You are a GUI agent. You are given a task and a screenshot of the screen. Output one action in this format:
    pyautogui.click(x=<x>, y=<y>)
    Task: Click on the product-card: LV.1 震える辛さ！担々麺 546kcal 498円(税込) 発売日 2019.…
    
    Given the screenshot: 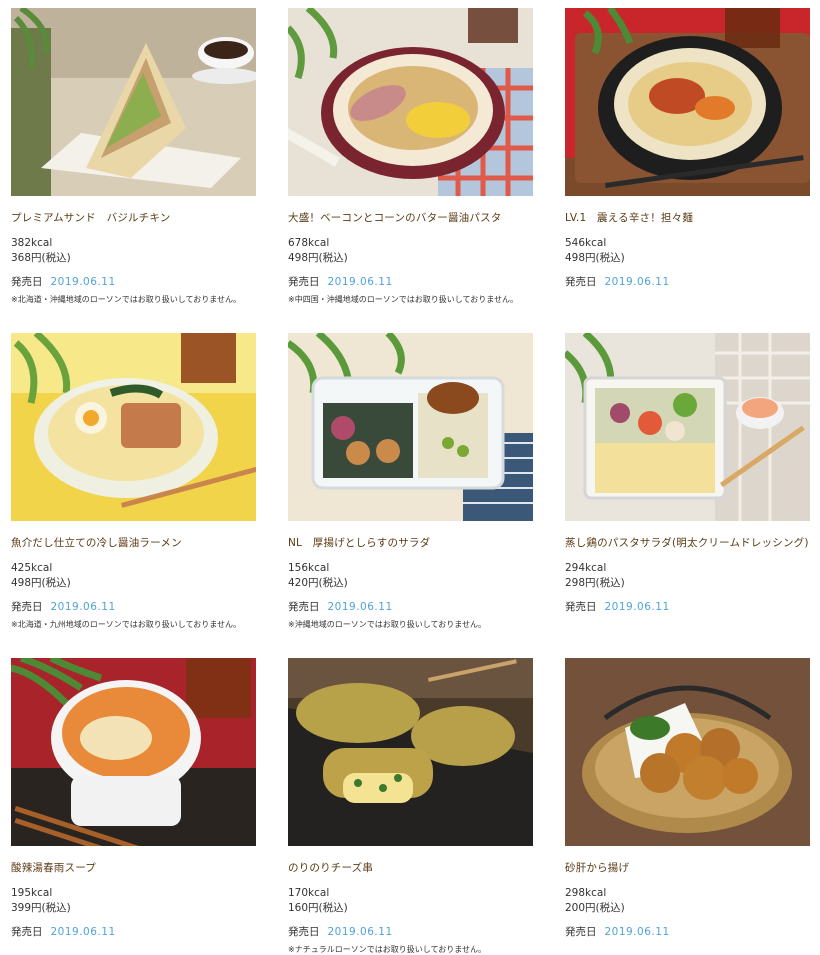 What is the action you would take?
    pyautogui.click(x=687, y=151)
    